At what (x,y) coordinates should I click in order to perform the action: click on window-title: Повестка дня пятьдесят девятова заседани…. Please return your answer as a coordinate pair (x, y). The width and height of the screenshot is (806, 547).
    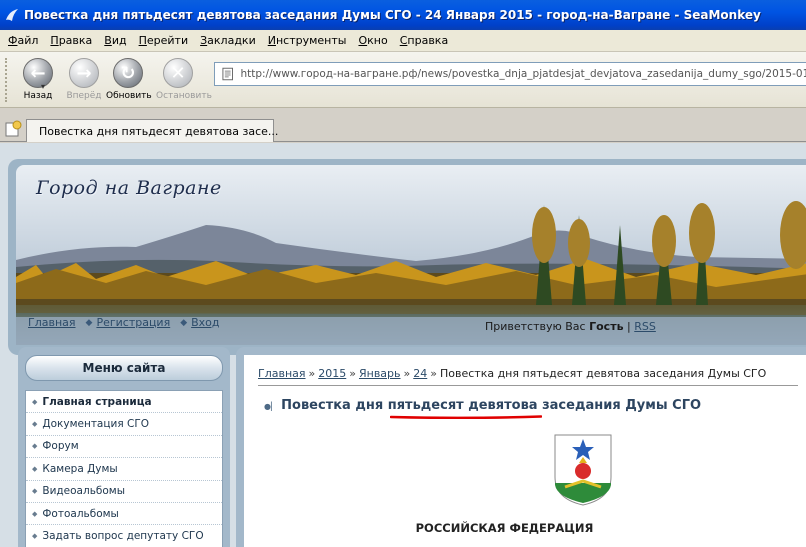
    Looking at the image, I should click on (392, 15).